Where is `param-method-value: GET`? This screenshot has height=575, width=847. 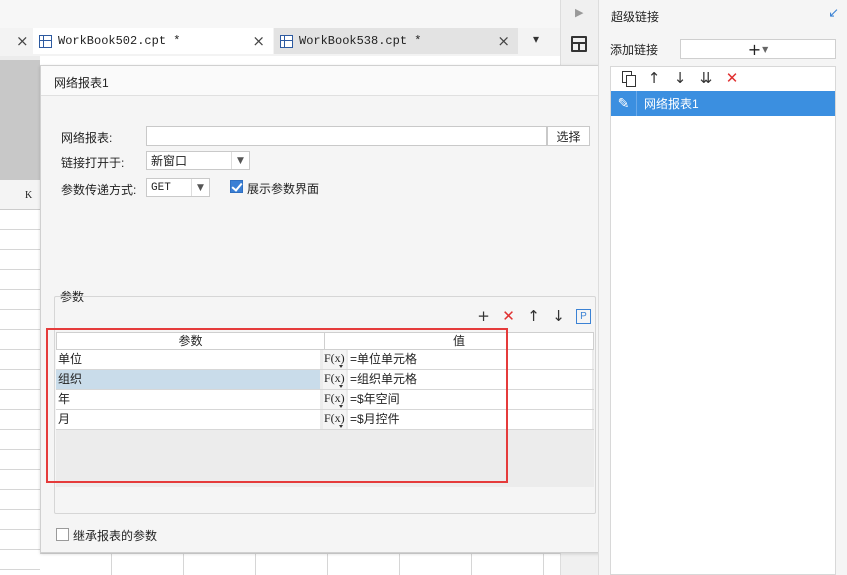
param-method-value: GET is located at coordinates (161, 187).